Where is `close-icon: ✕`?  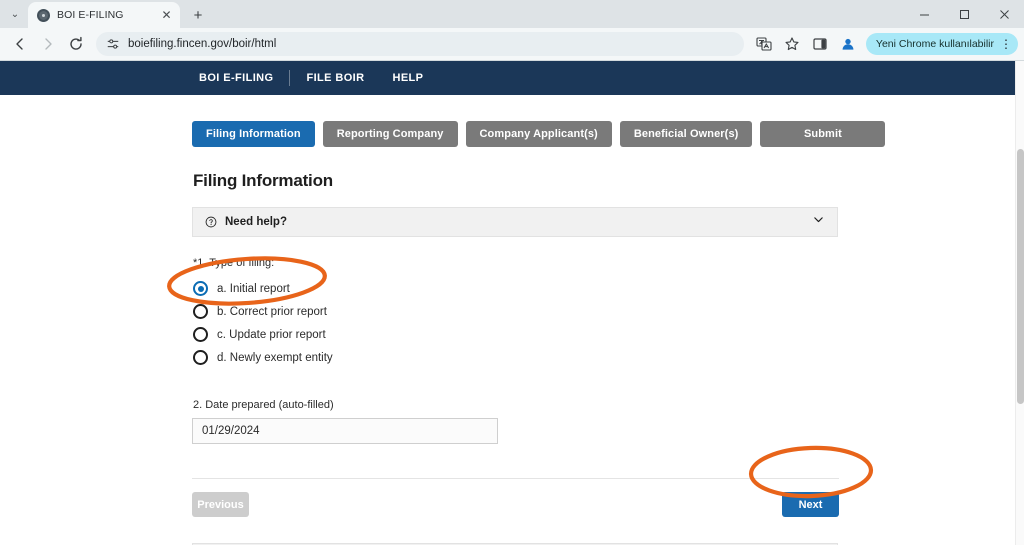 close-icon: ✕ is located at coordinates (166, 15).